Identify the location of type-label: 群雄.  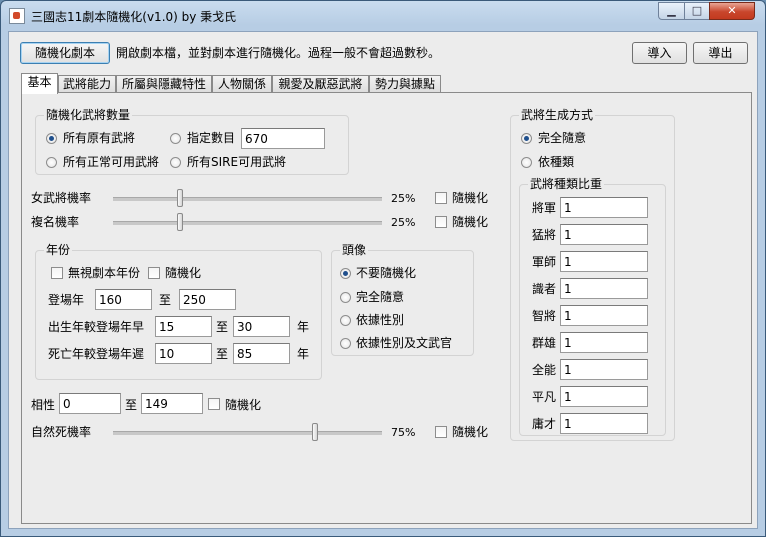
(544, 343).